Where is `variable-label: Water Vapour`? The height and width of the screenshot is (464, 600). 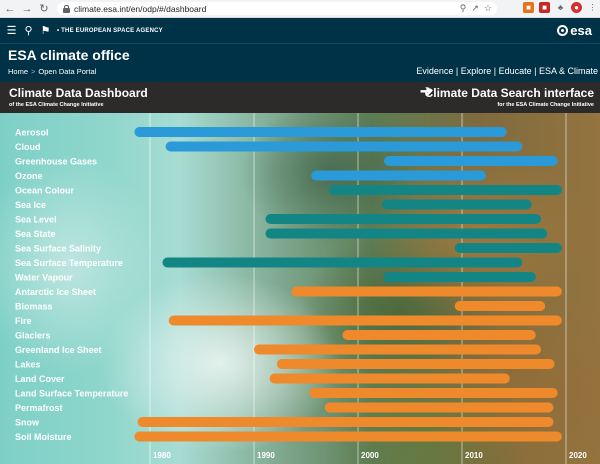 variable-label: Water Vapour is located at coordinates (44, 278).